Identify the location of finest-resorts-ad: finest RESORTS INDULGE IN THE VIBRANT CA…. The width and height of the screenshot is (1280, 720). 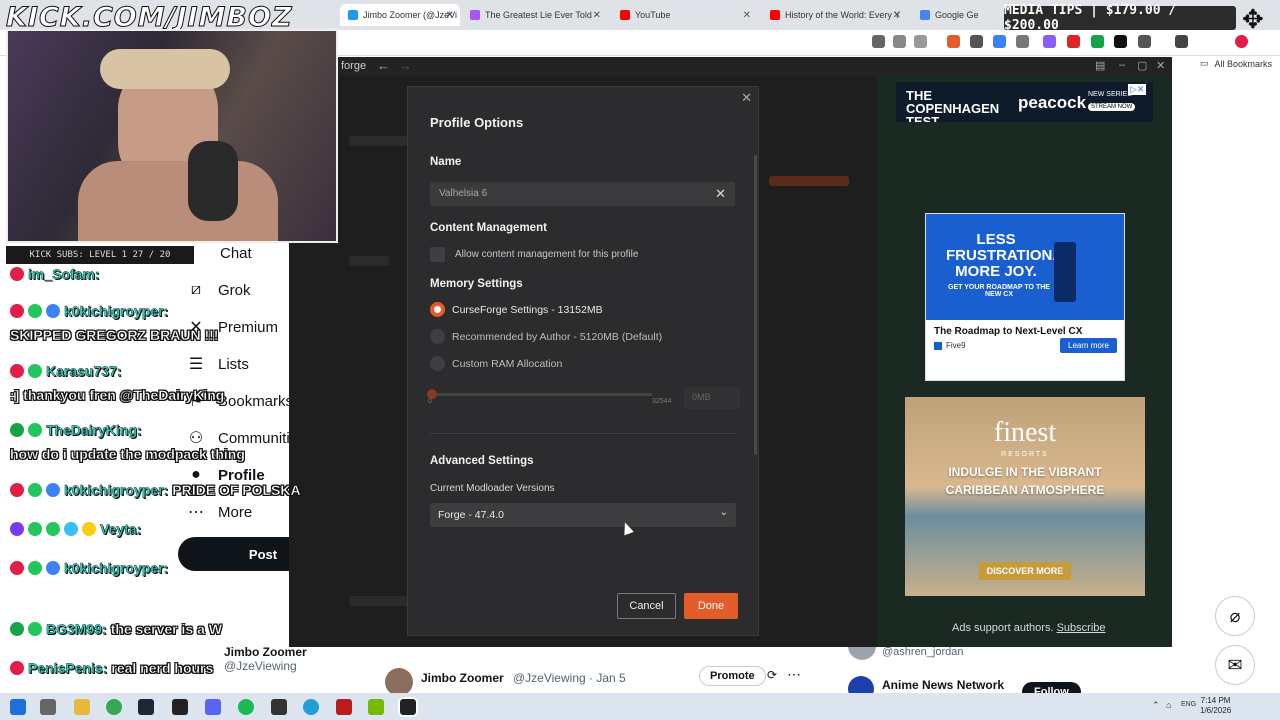
(1025, 496).